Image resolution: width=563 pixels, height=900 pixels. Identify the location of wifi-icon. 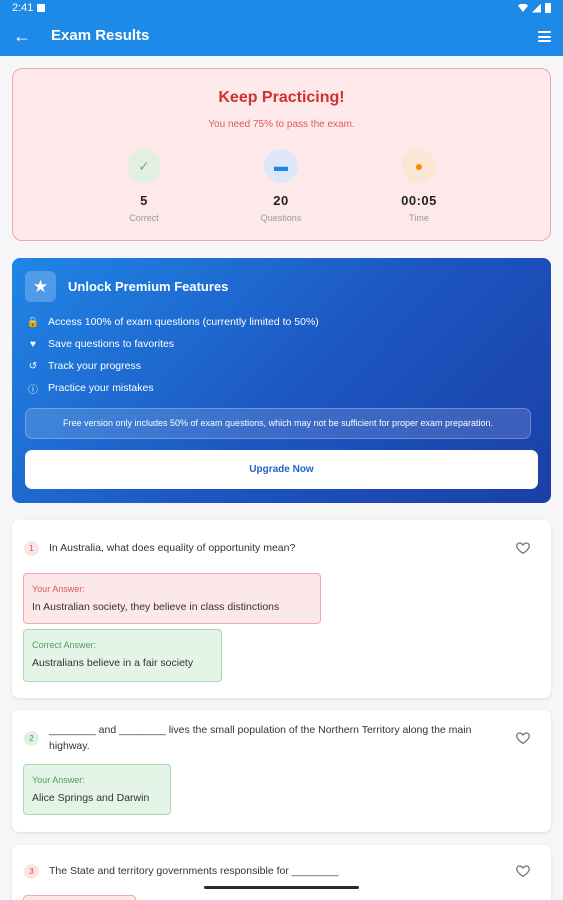
(523, 8).